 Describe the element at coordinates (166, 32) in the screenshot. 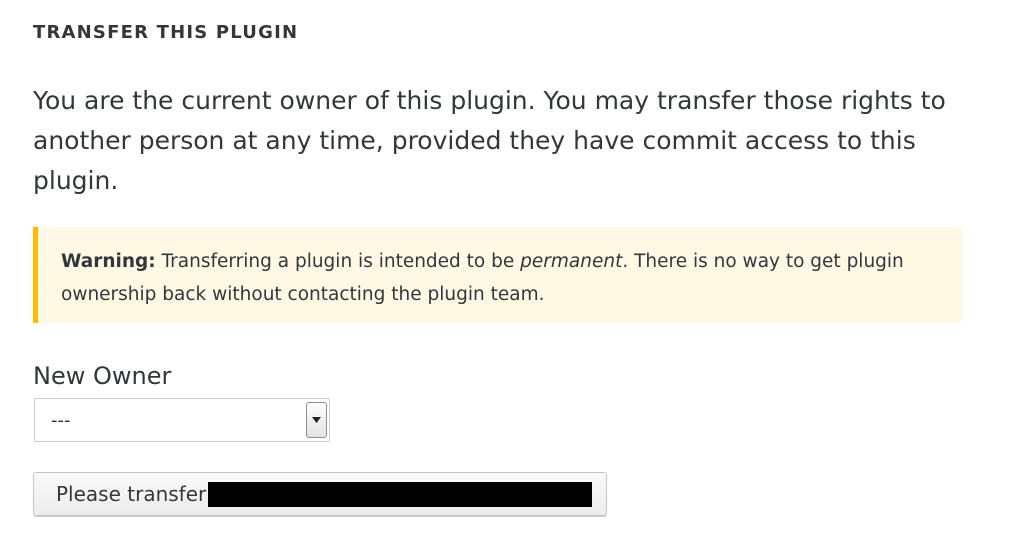

I see `section-title: TRANSFER THIS PLUGIN` at that location.